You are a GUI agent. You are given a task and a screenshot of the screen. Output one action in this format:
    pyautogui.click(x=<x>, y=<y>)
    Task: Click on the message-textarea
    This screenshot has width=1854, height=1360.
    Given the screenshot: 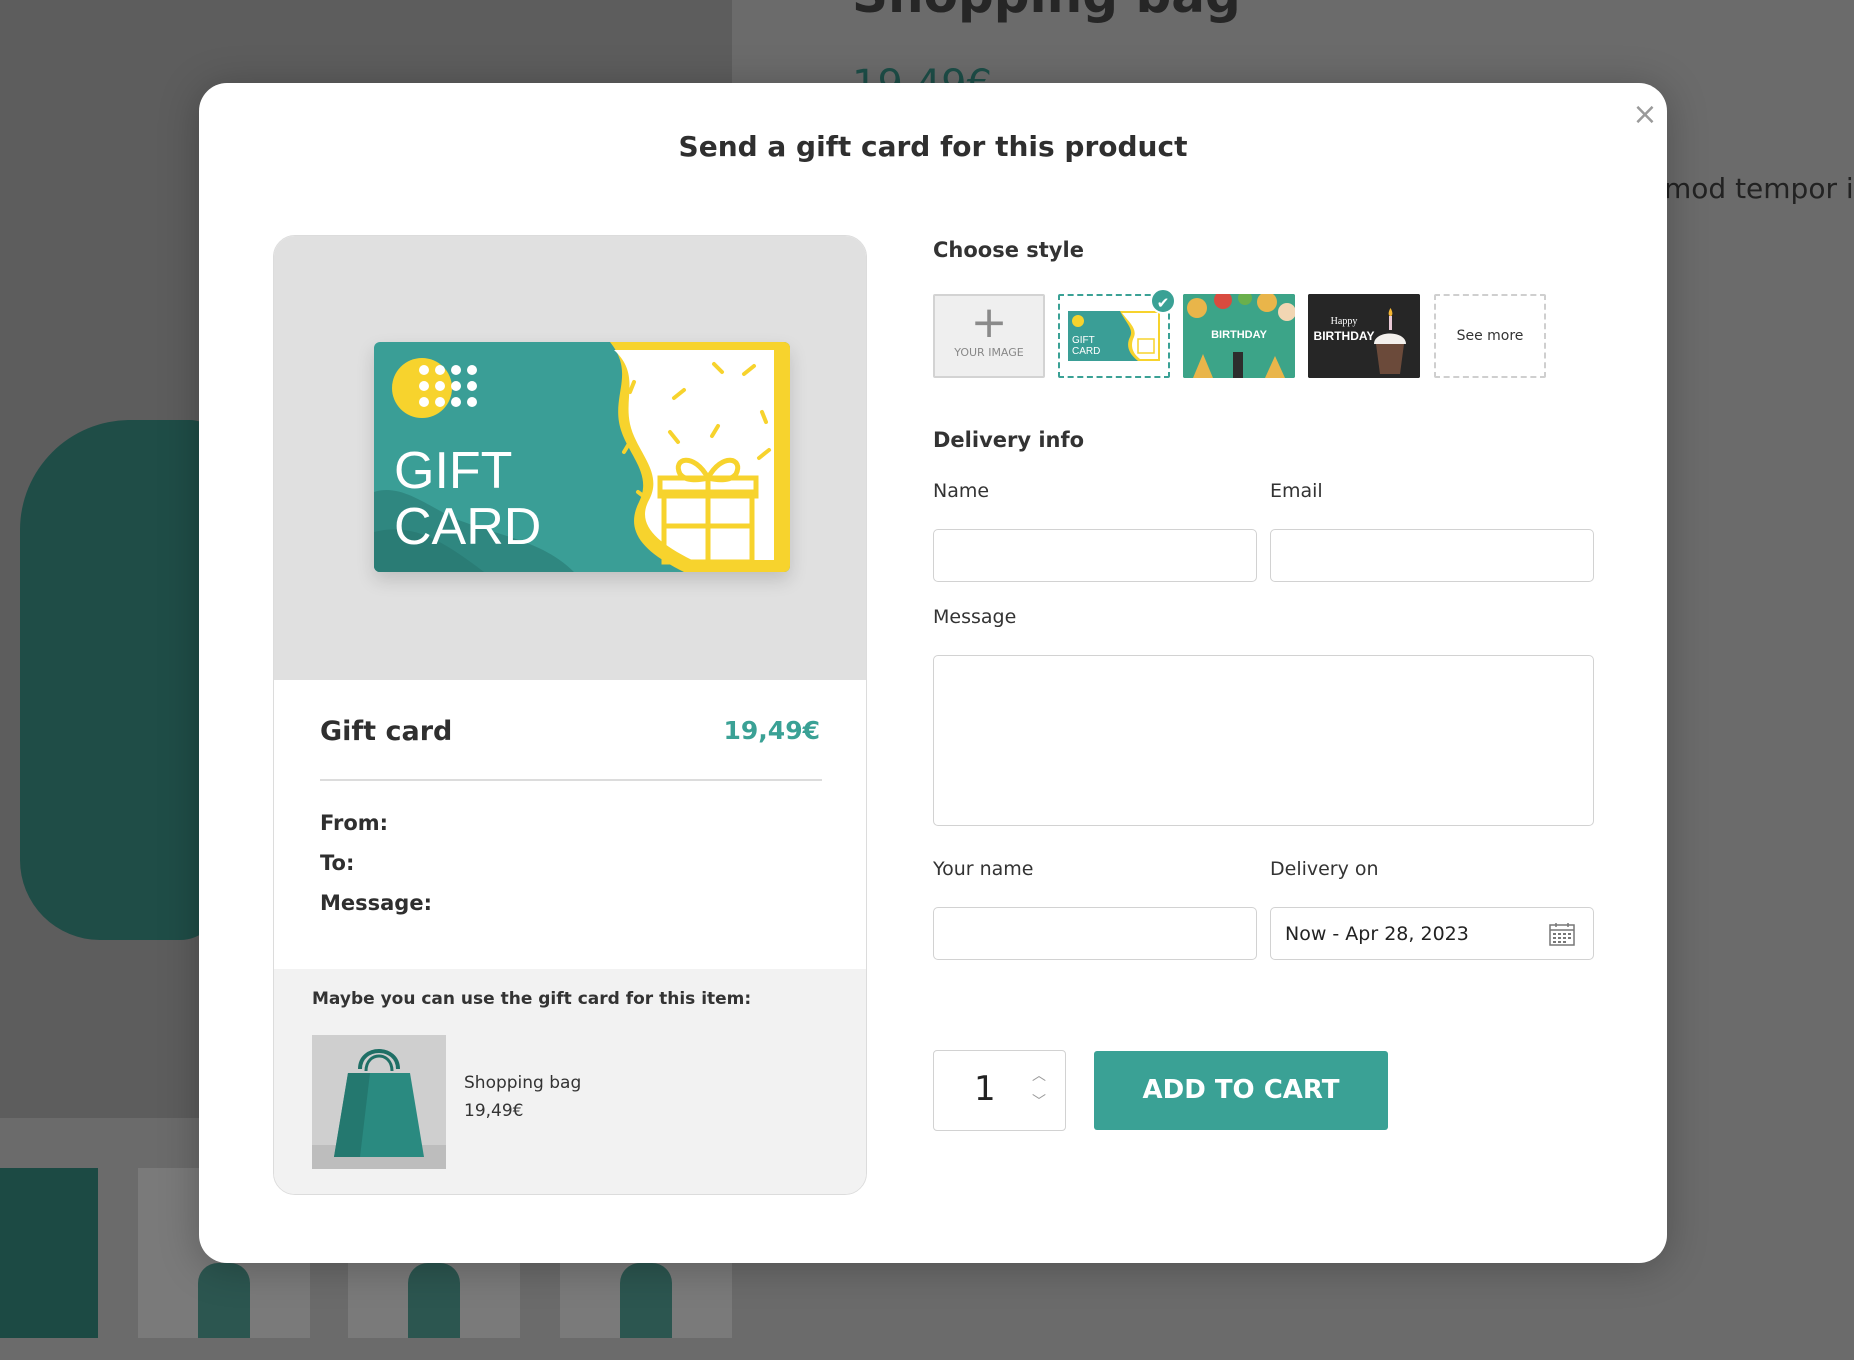 What is the action you would take?
    pyautogui.click(x=1263, y=740)
    